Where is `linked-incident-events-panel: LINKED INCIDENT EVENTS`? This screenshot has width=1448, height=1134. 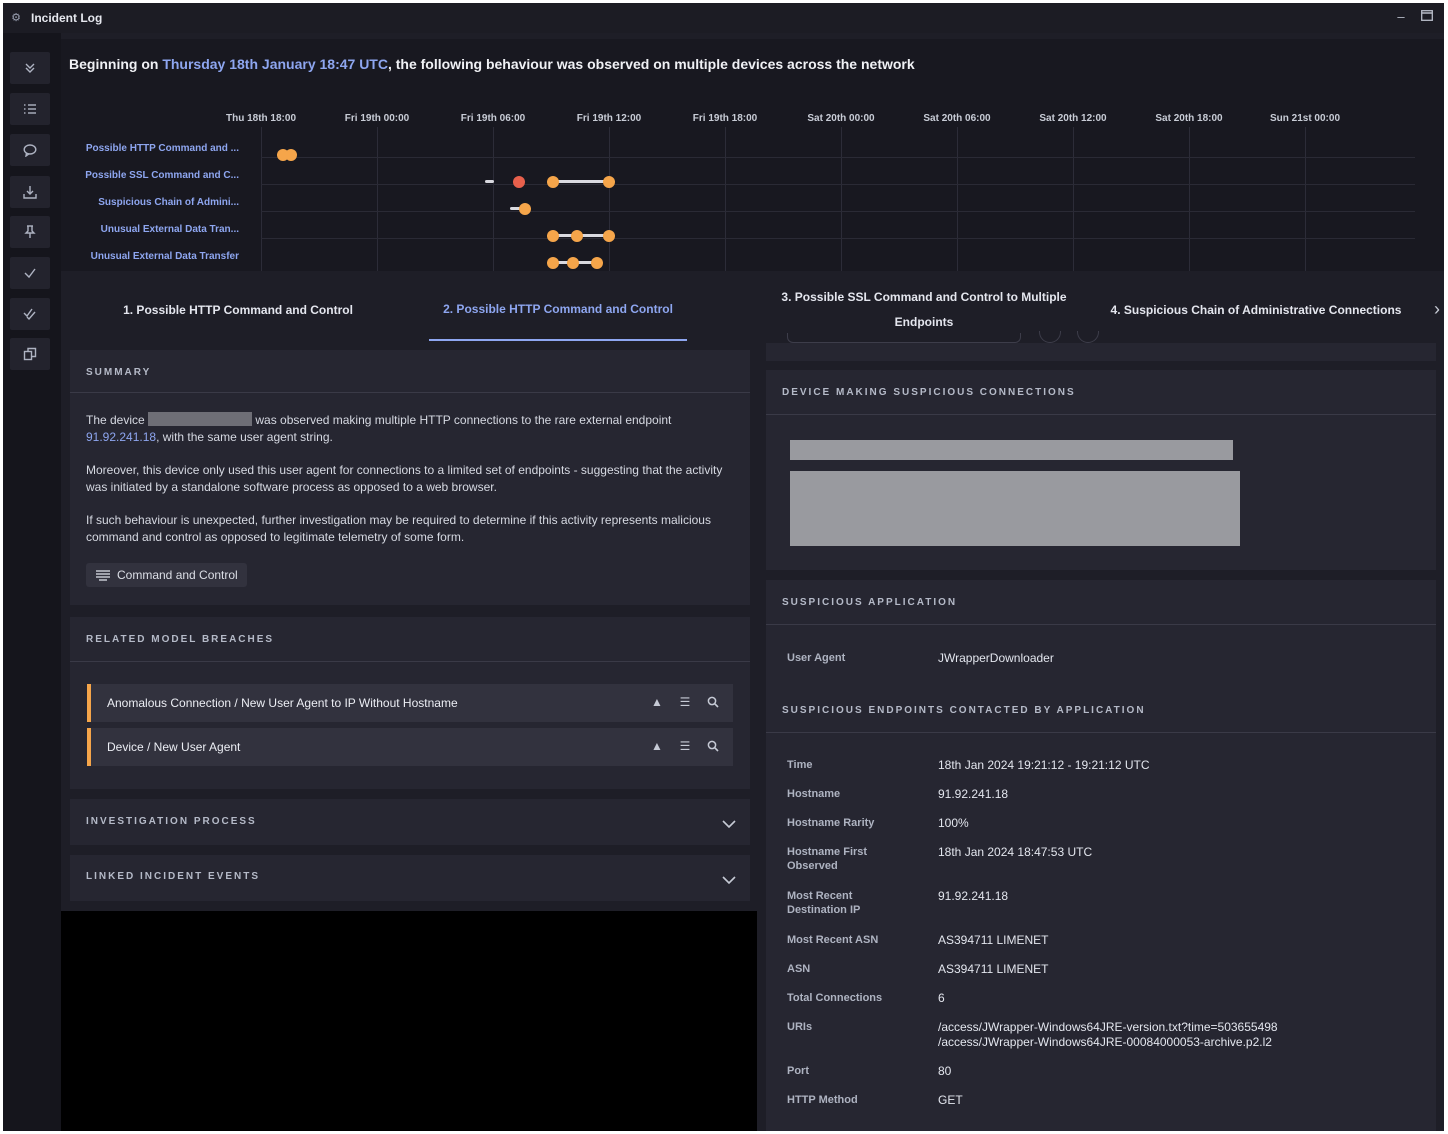
linked-incident-events-panel: LINKED INCIDENT EVENTS is located at coordinates (410, 878).